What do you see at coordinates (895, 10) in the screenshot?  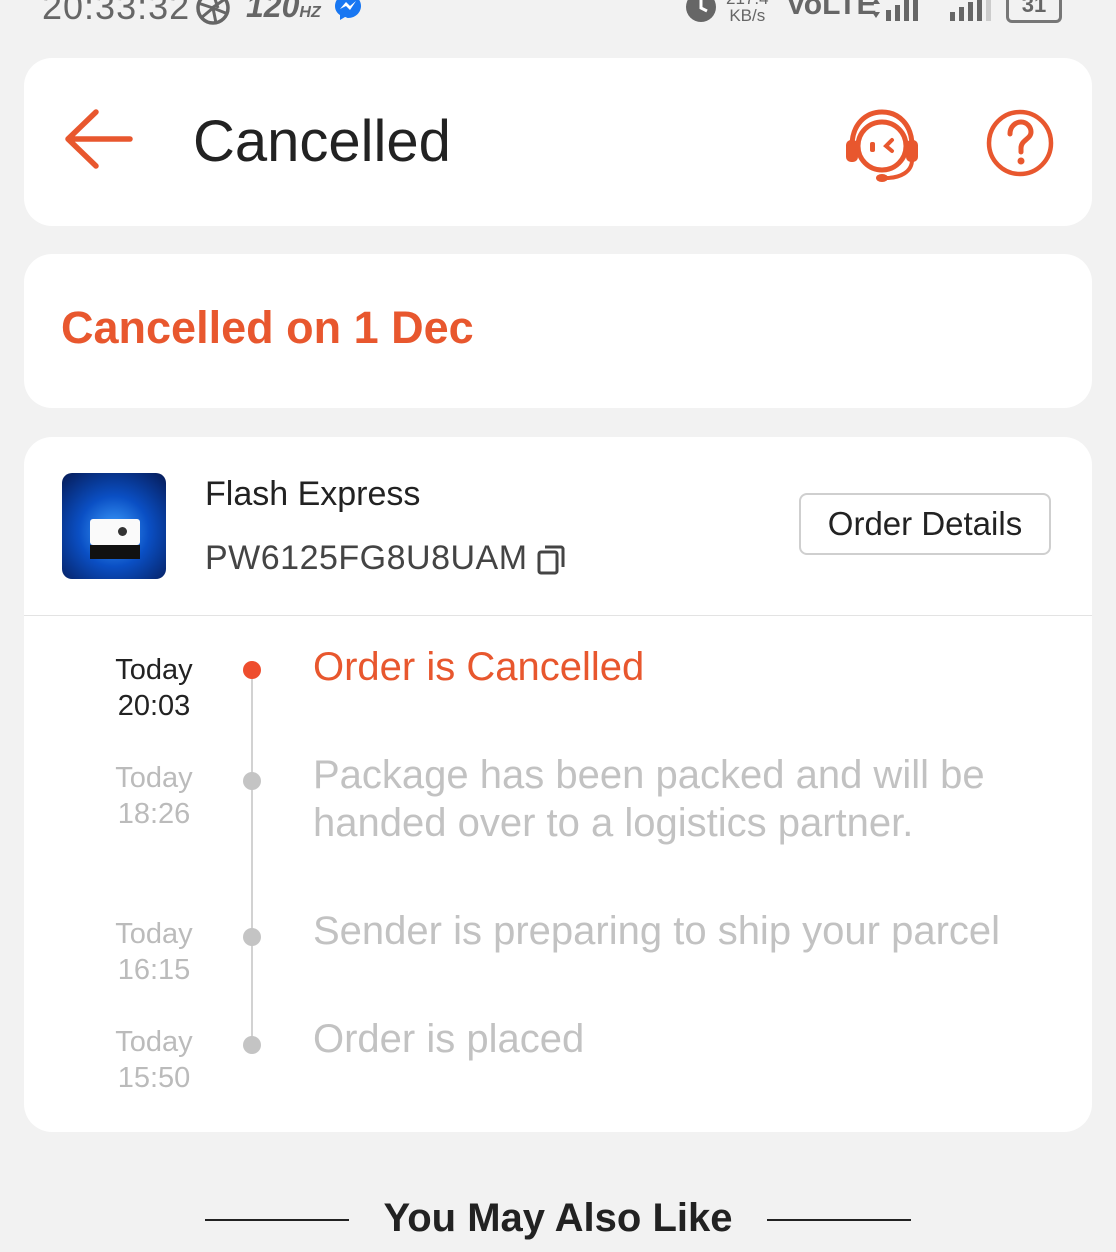 I see `signal-icon` at bounding box center [895, 10].